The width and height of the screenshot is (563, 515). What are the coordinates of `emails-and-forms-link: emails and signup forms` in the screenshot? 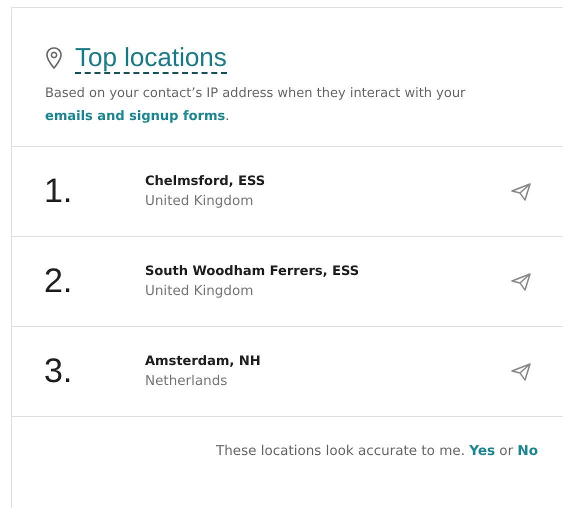 It's located at (135, 116).